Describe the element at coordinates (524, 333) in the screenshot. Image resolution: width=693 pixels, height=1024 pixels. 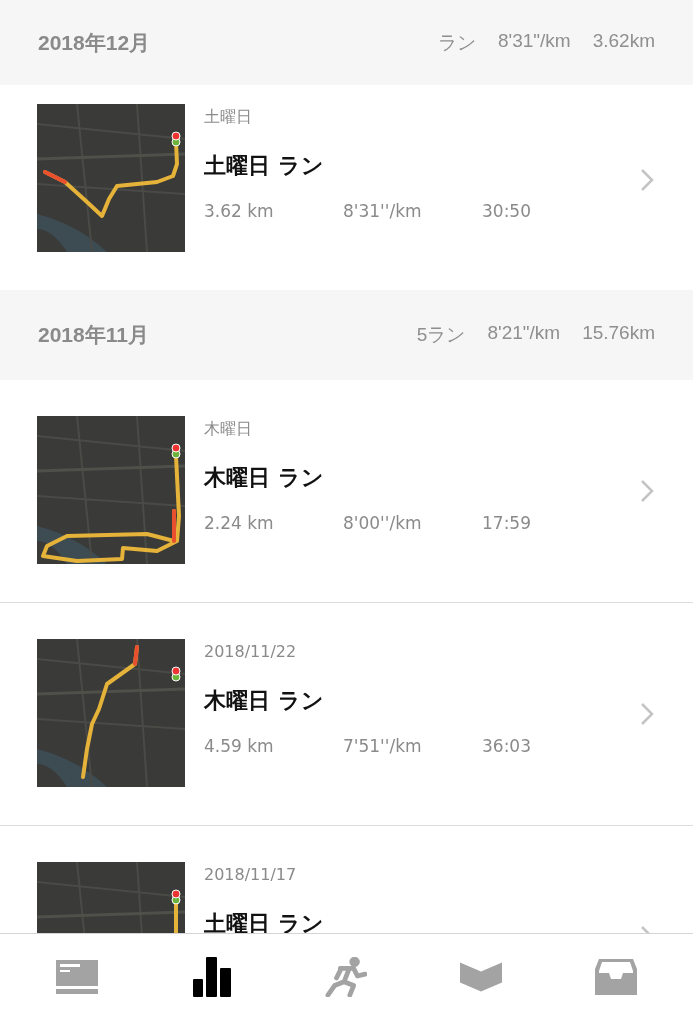
I see `month-summary: 8'21"/km` at that location.